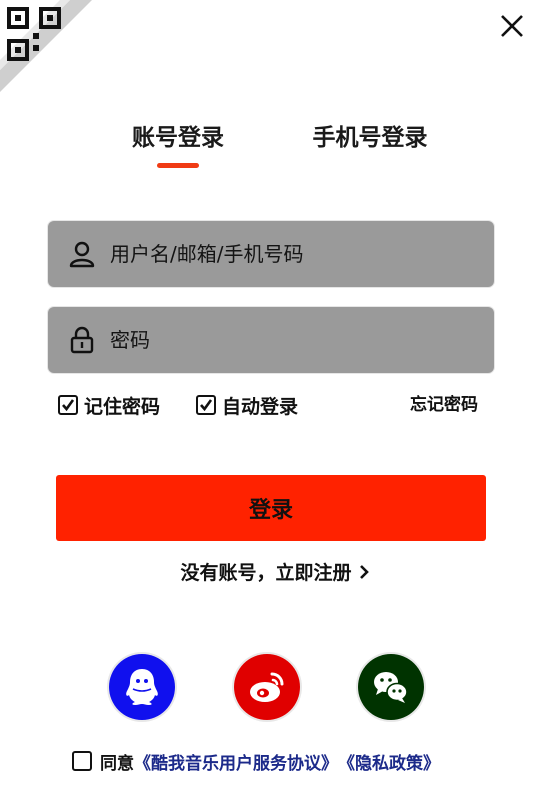  I want to click on forgot-password-link: 忘记密码, so click(444, 405).